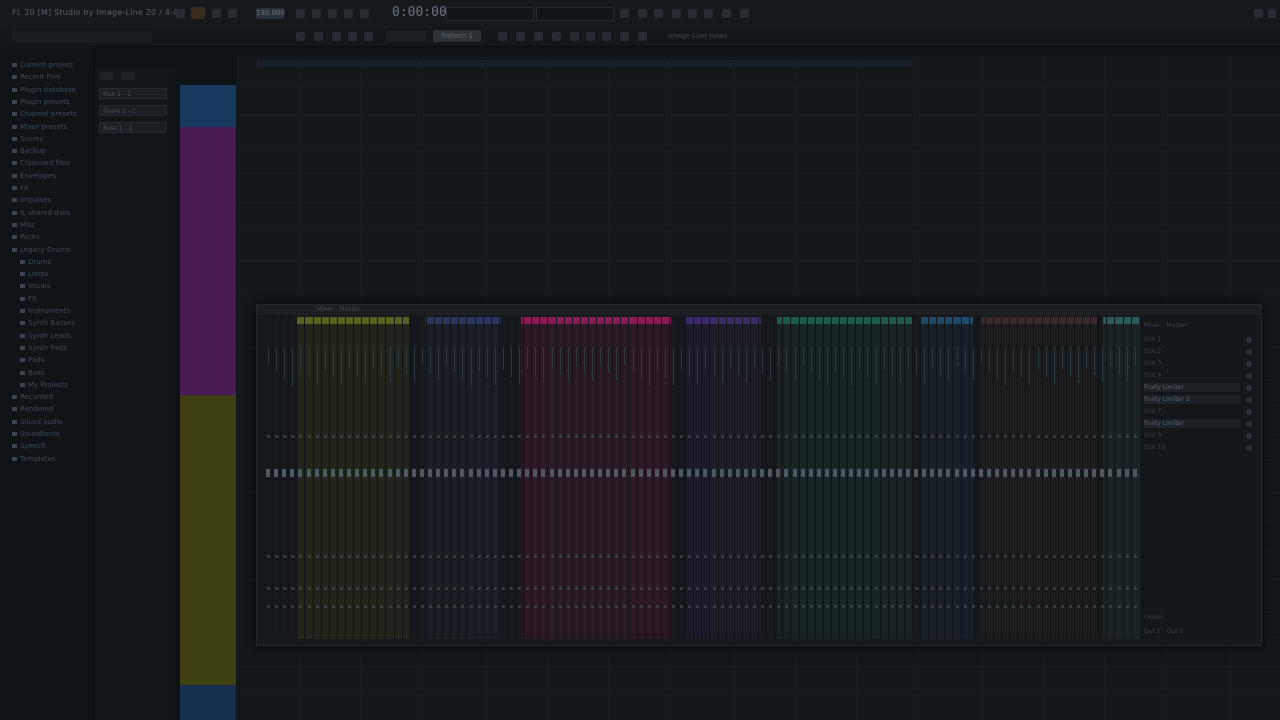  What do you see at coordinates (29, 446) in the screenshot?
I see `browser-item: Speech` at bounding box center [29, 446].